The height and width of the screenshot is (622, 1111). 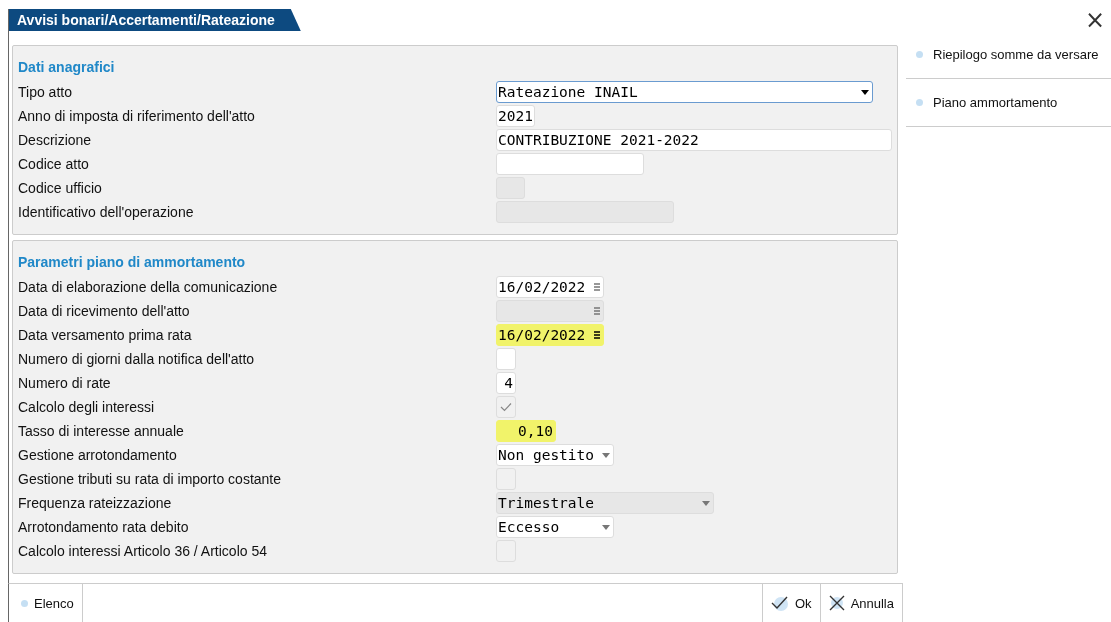 I want to click on field-label: Calcolo degli interessi, so click(x=87, y=407).